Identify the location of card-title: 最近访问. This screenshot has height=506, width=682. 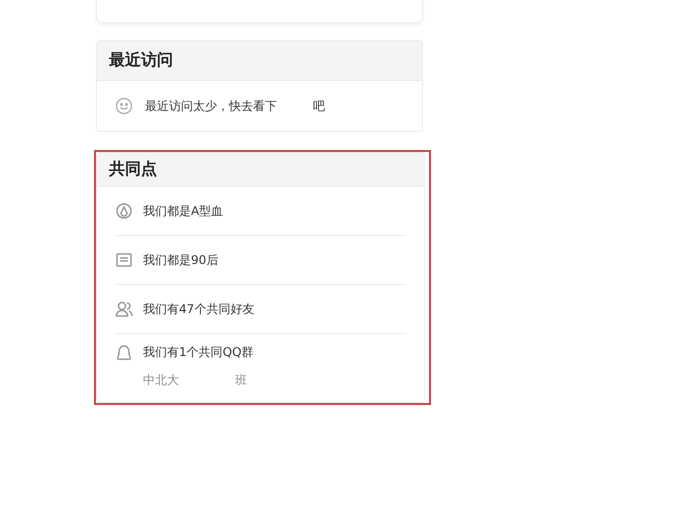
(259, 61).